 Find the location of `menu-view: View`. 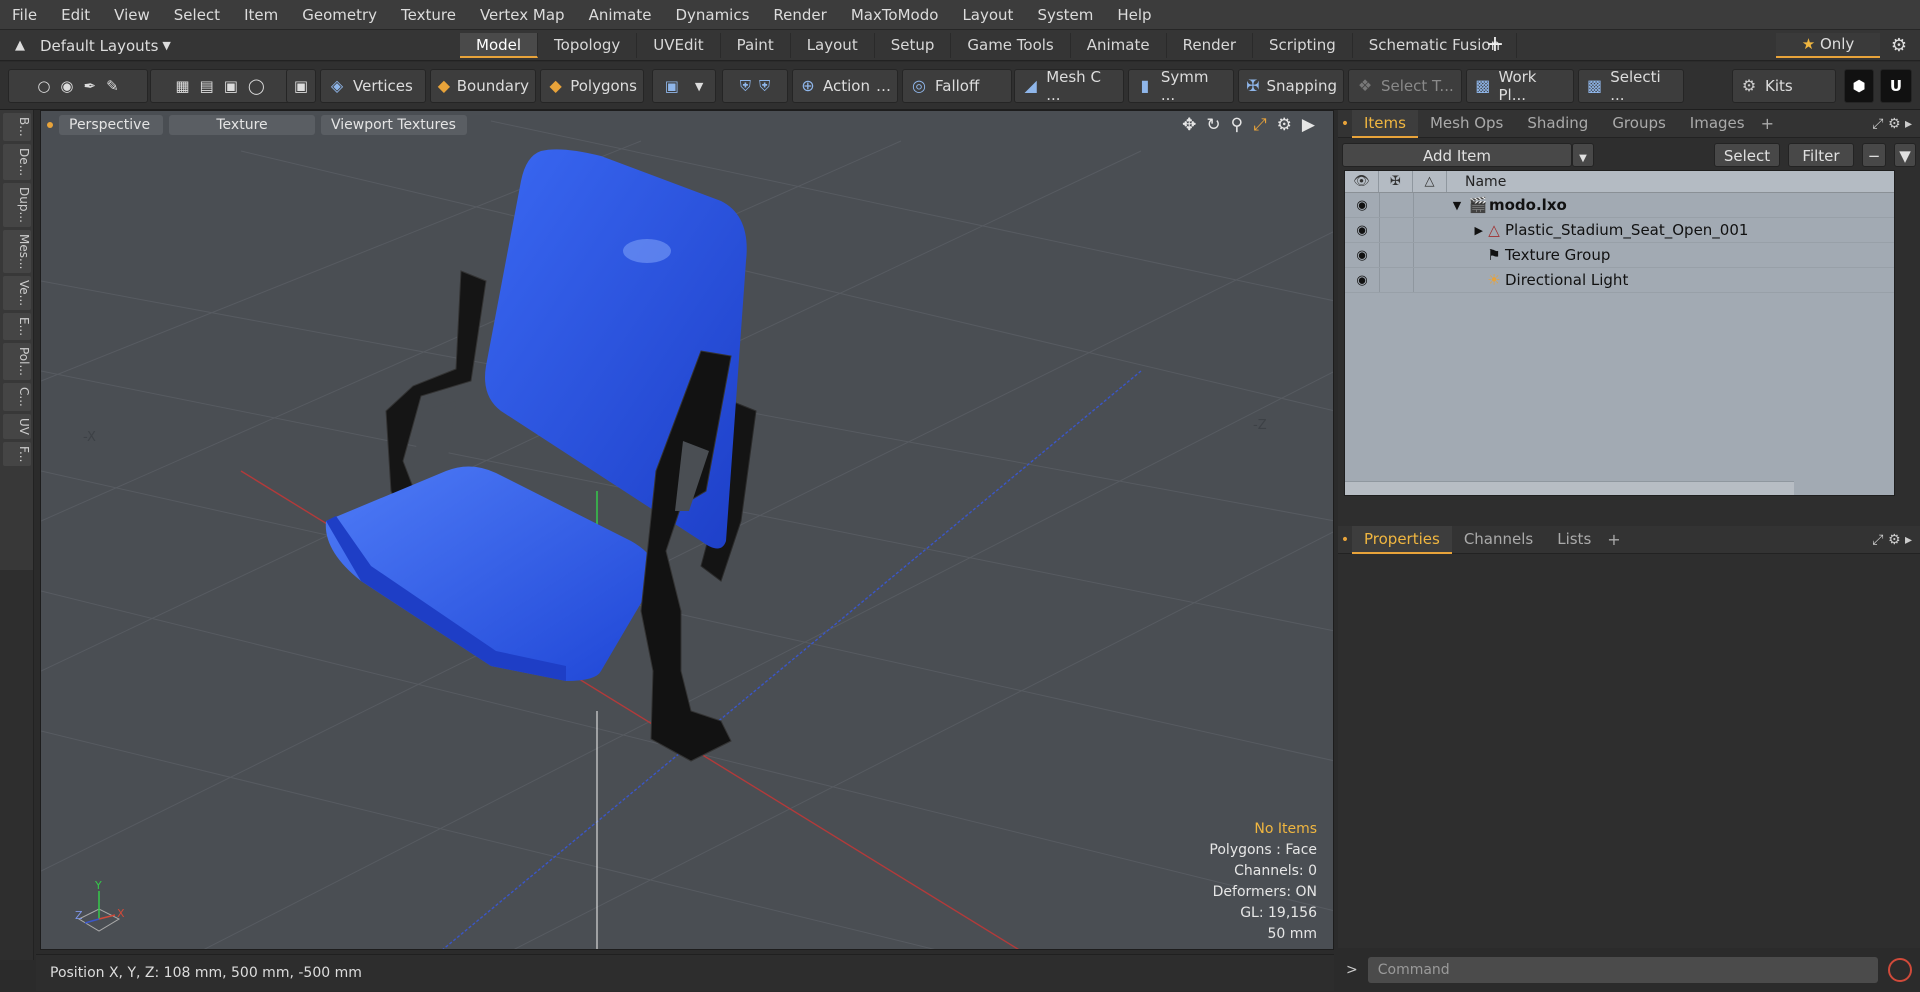

menu-view: View is located at coordinates (132, 15).